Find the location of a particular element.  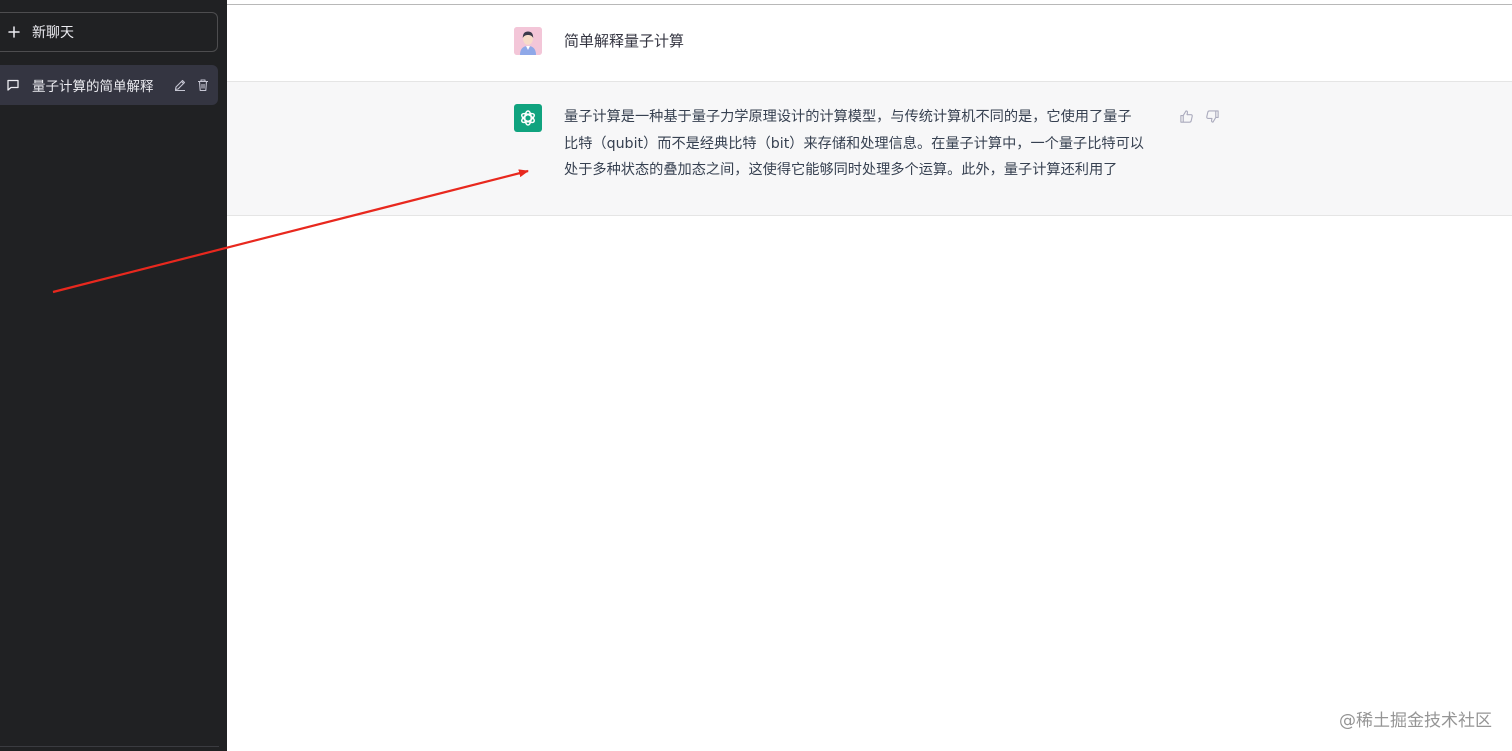

thumbs-down-icon is located at coordinates (1212, 116).